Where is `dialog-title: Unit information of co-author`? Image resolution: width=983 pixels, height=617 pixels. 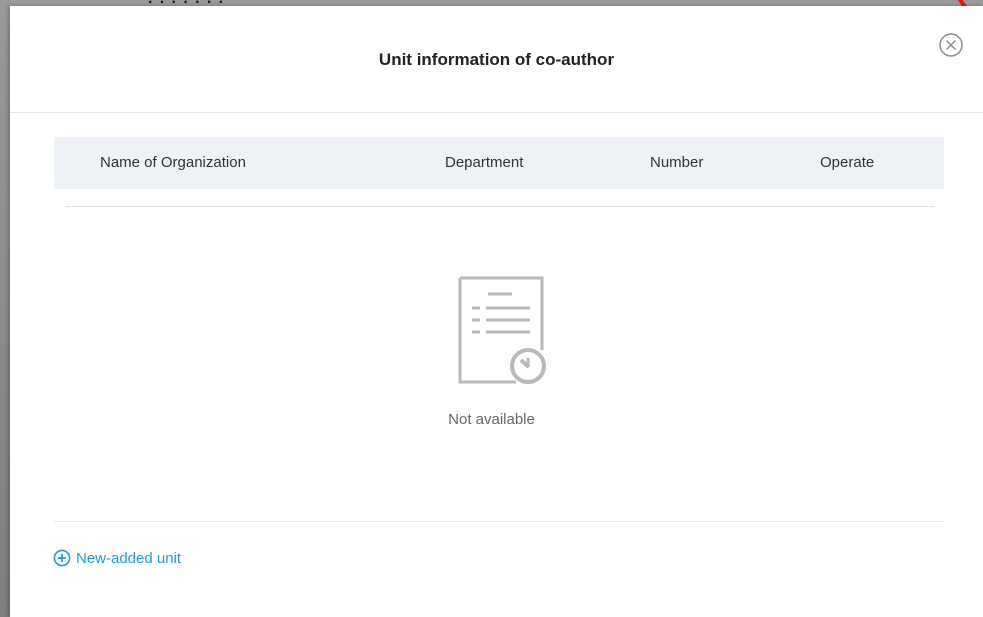
dialog-title: Unit information of co-author is located at coordinates (496, 59).